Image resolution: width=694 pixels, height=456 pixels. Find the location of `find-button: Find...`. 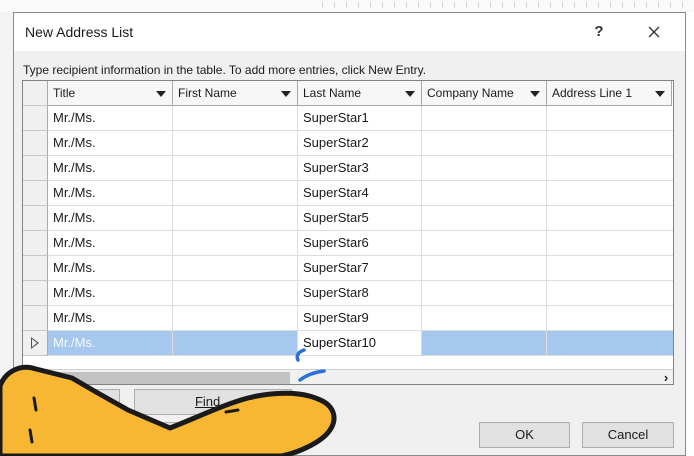

find-button: Find... is located at coordinates (213, 402).